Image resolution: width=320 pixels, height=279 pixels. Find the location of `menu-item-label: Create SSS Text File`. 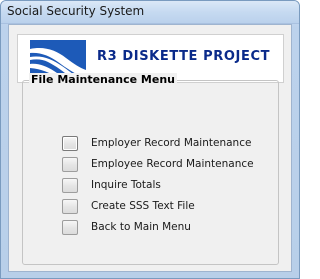

menu-item-label: Create SSS Text File is located at coordinates (143, 206).